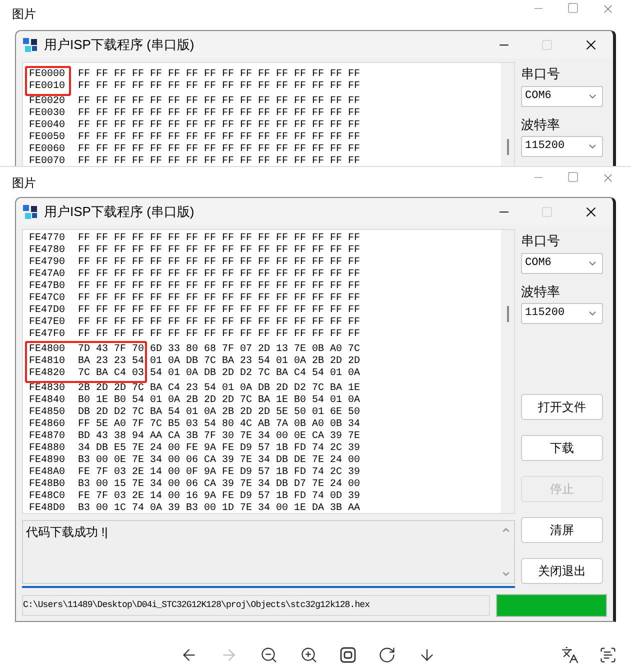  I want to click on address-cell-text: FE4830, so click(47, 389).